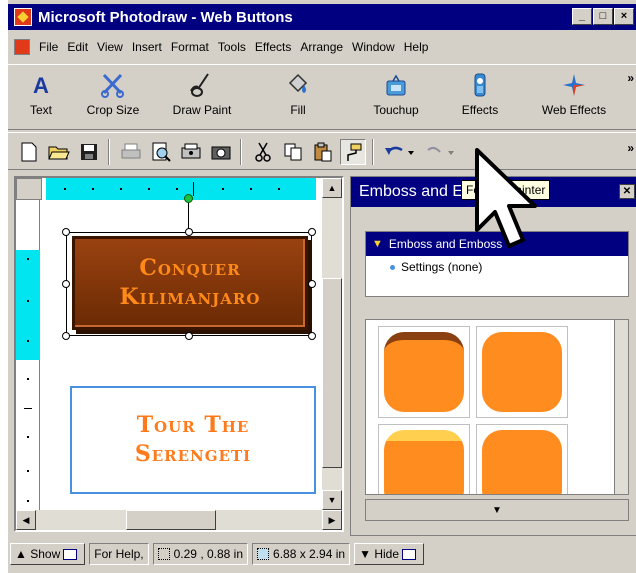 The image size is (636, 573). What do you see at coordinates (293, 152) in the screenshot?
I see `copy-icon` at bounding box center [293, 152].